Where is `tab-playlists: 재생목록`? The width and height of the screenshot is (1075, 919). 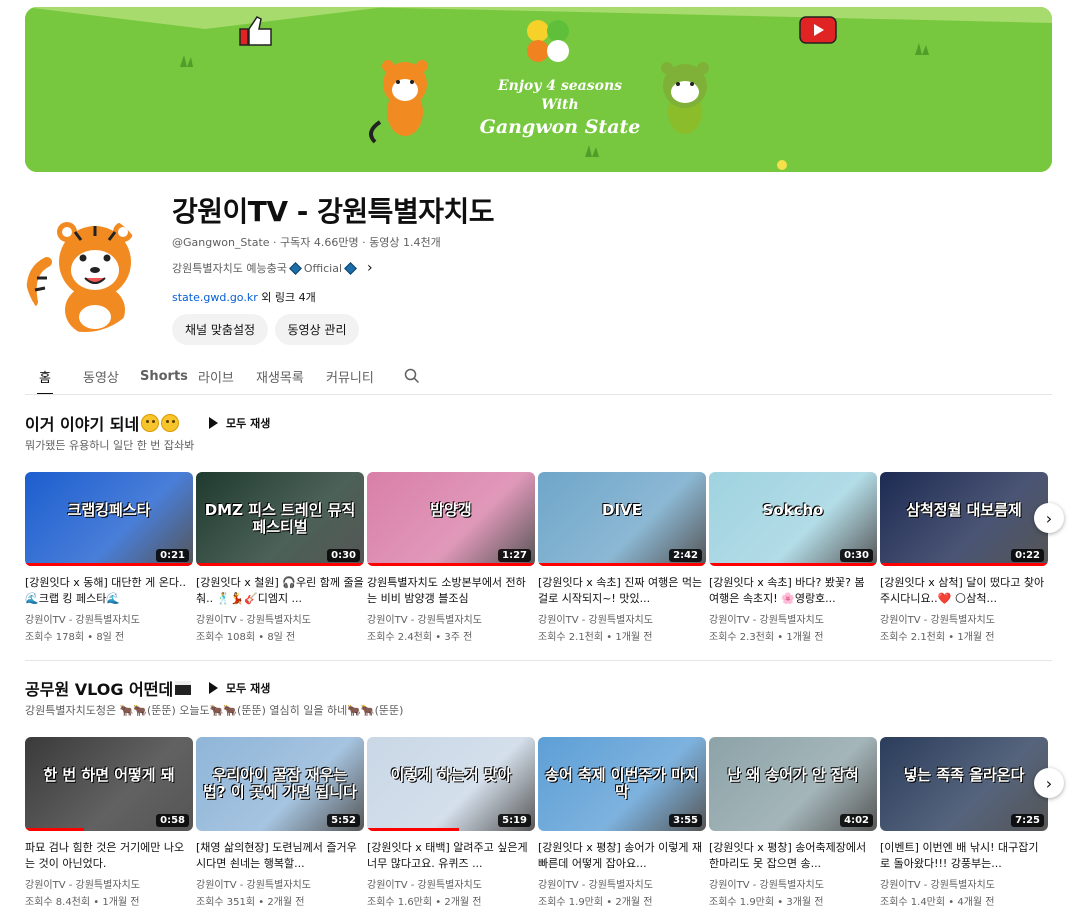
tab-playlists: 재생목록 is located at coordinates (280, 376).